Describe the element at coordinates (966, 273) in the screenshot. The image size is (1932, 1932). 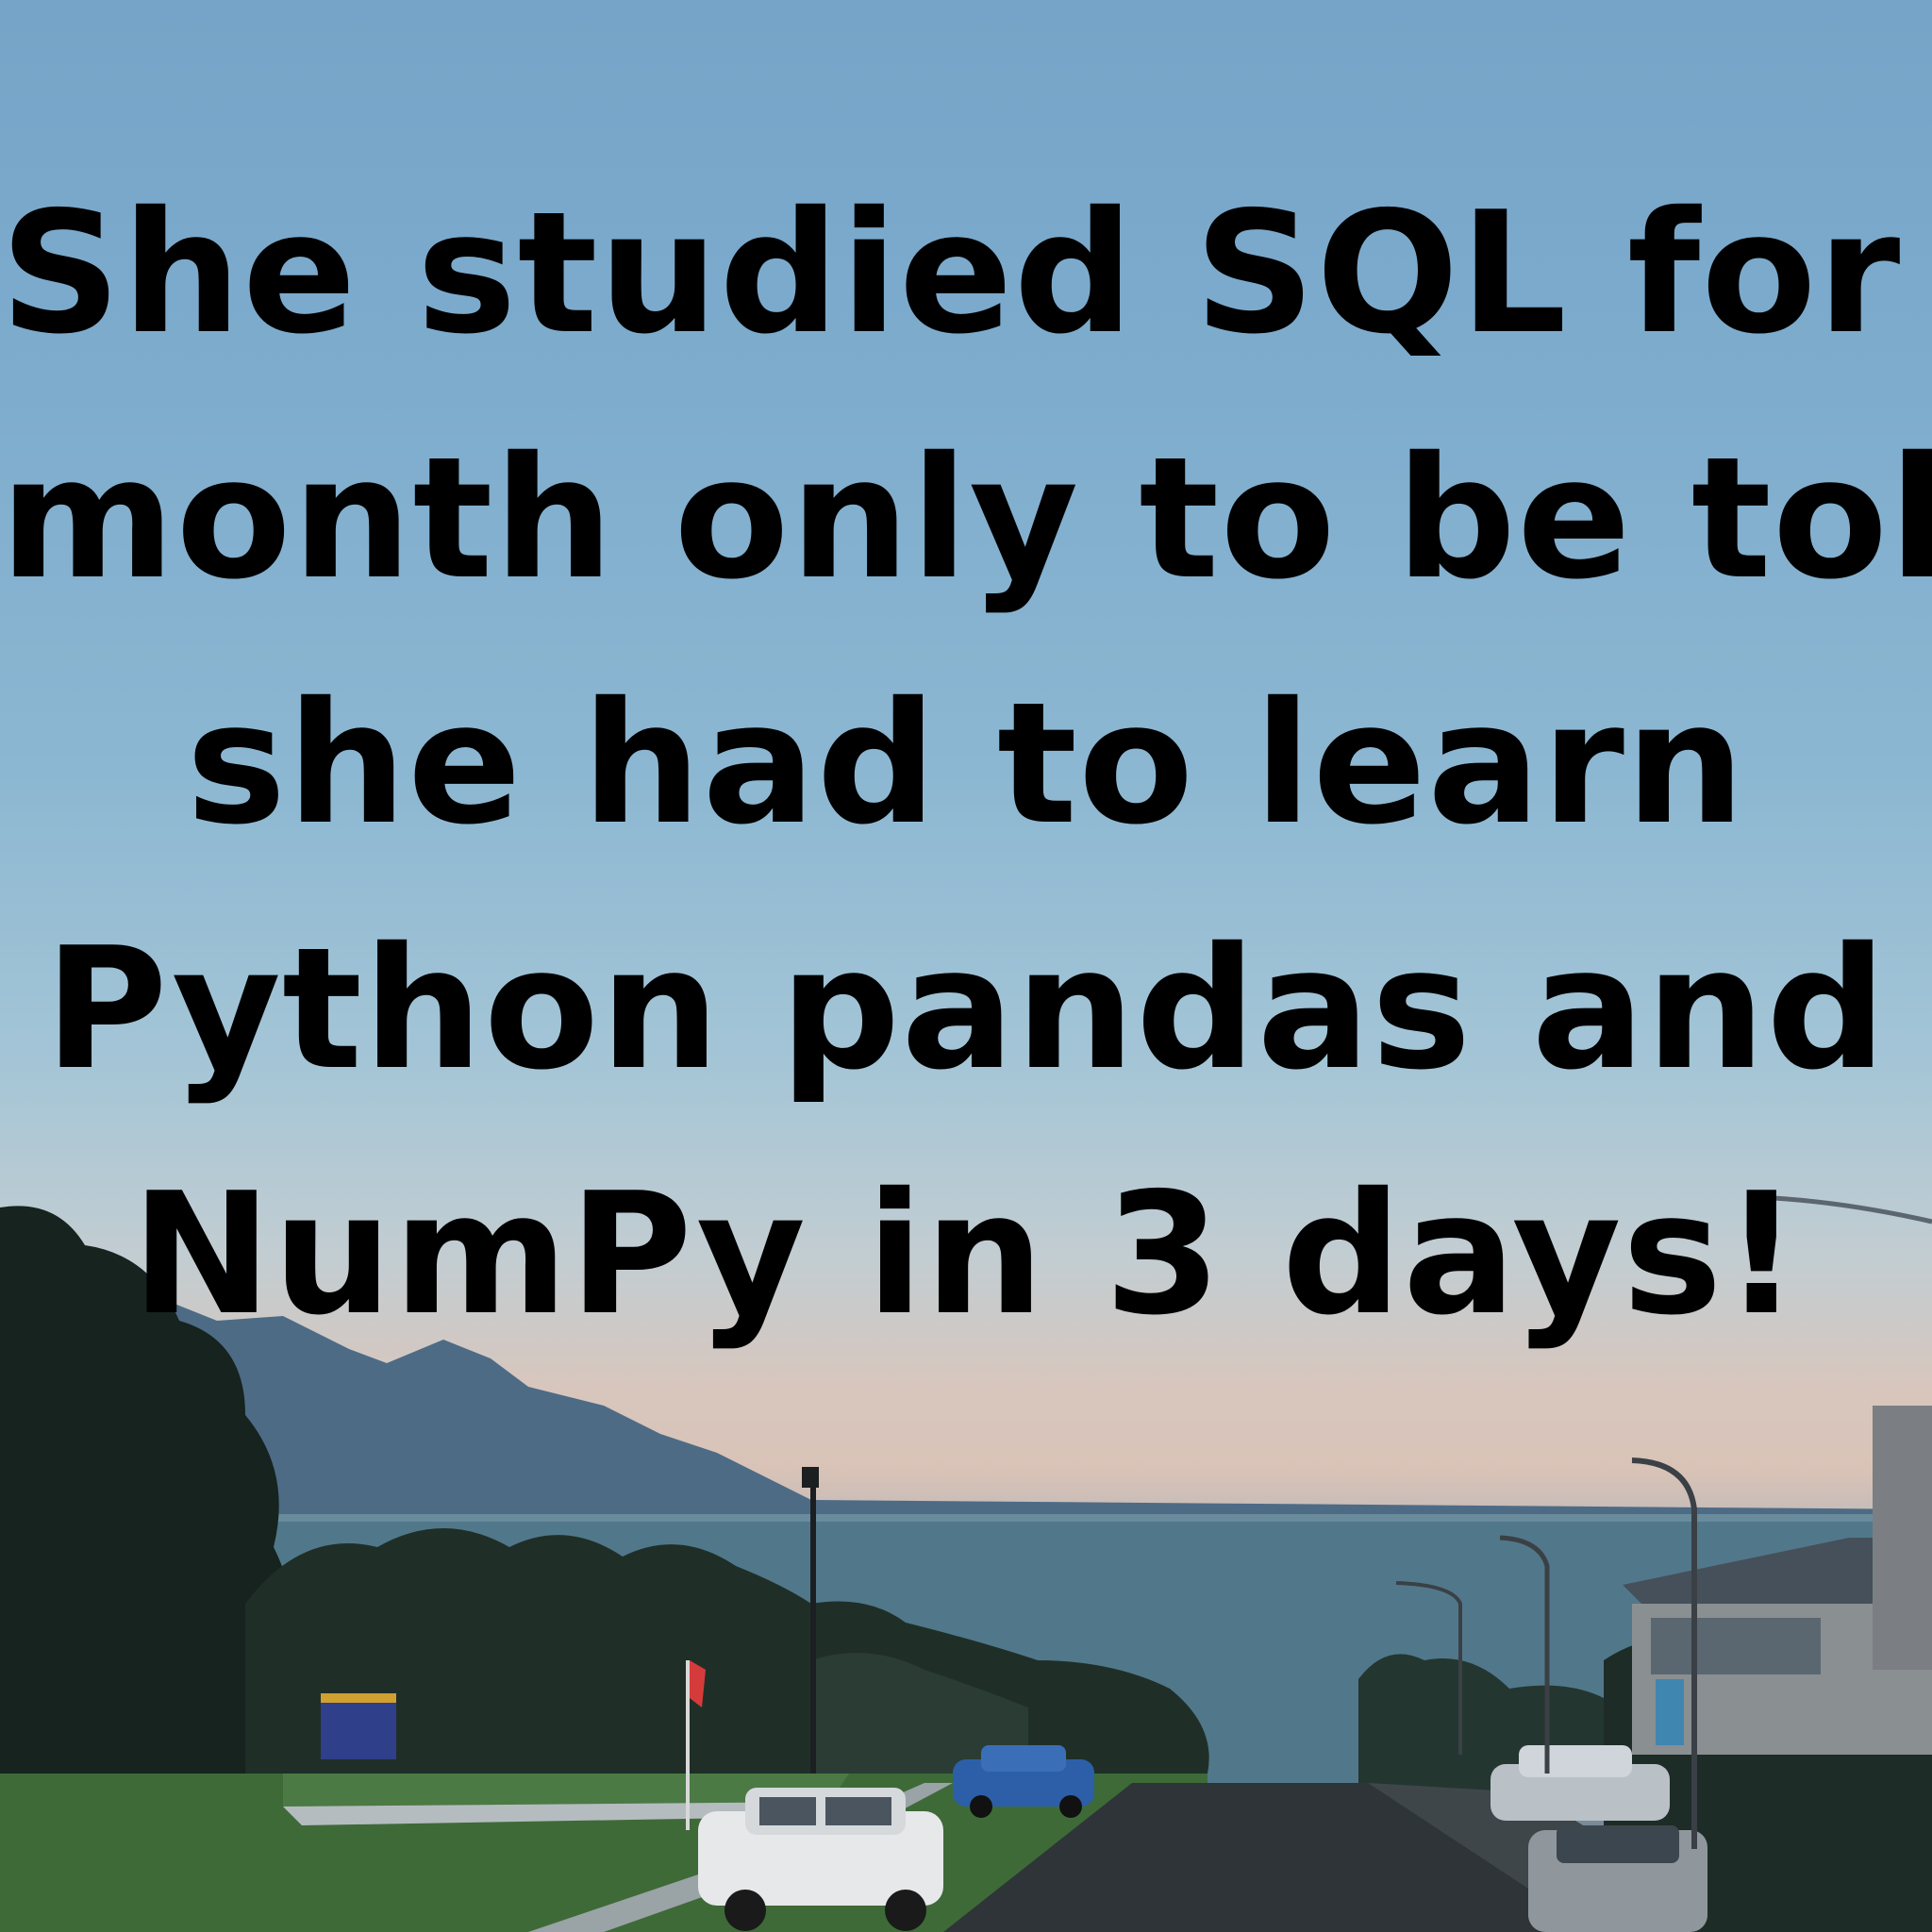
I see `caption-line-1: She studied SQL for a` at that location.